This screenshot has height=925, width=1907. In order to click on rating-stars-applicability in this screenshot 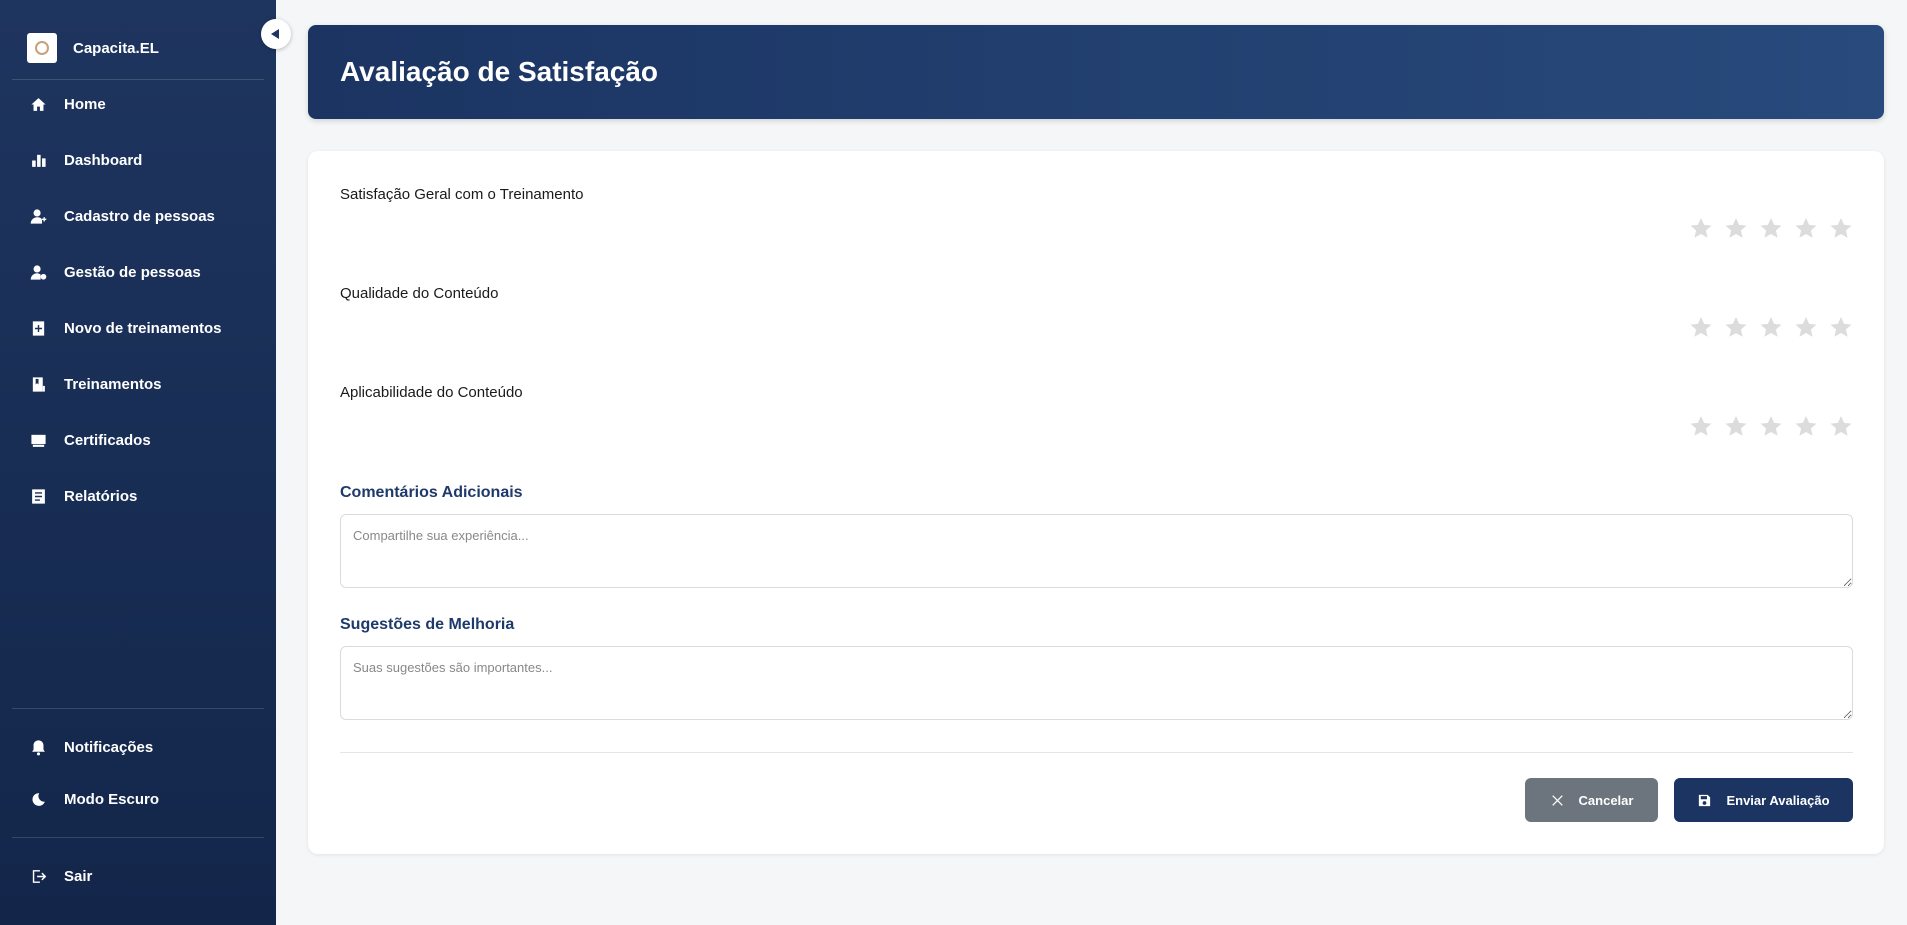, I will do `click(1771, 426)`.